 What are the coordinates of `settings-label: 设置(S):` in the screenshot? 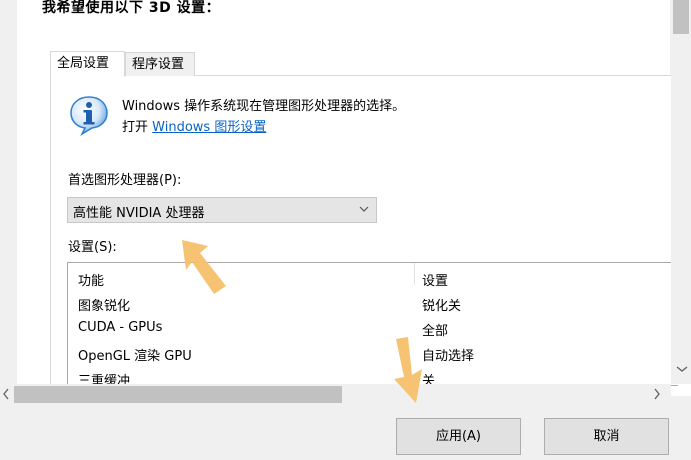 It's located at (92, 247).